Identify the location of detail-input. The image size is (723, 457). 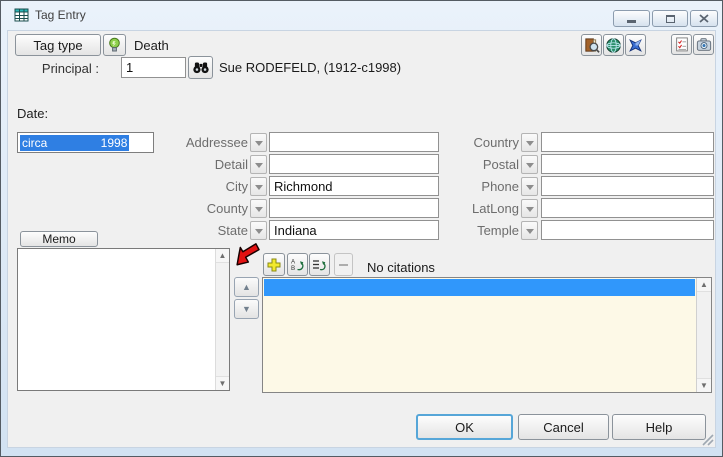
(354, 164).